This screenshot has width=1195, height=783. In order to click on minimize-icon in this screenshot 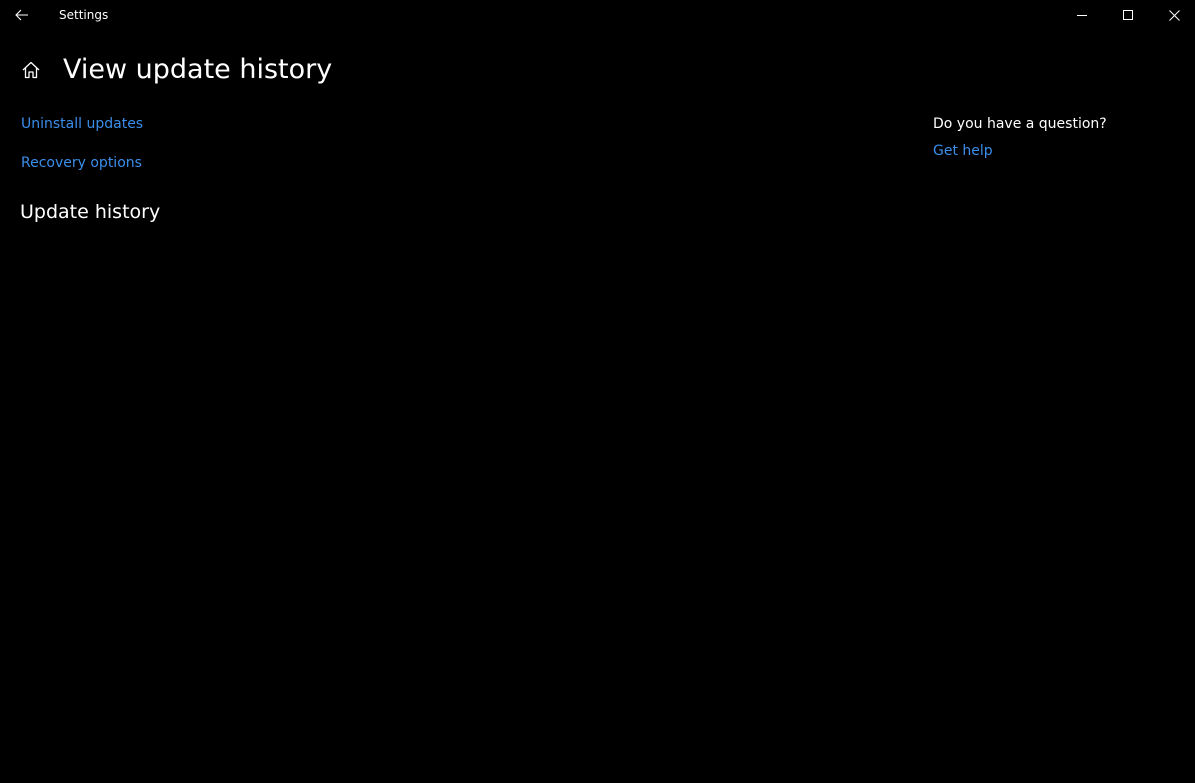, I will do `click(1081, 15)`.